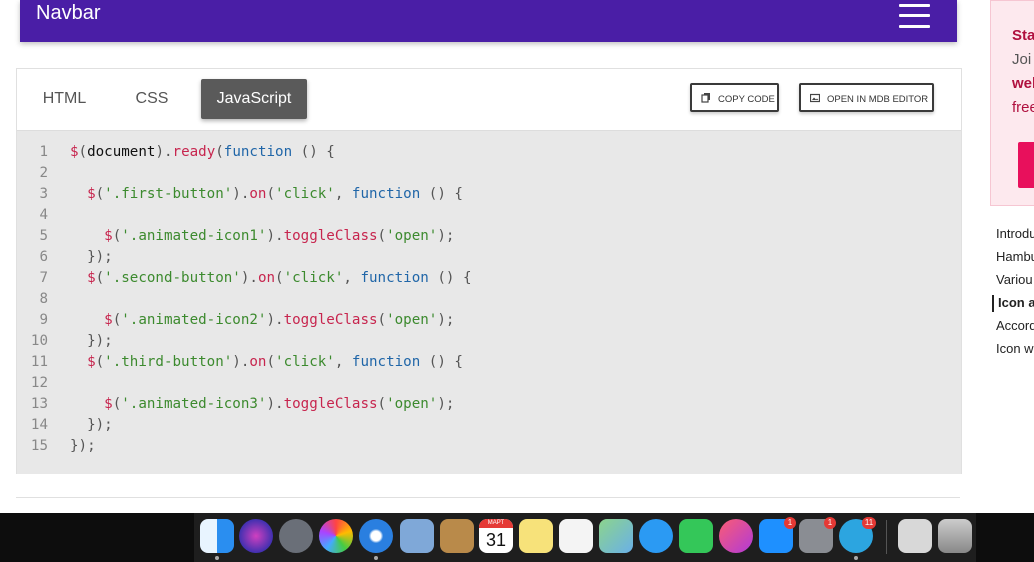  What do you see at coordinates (64, 99) in the screenshot?
I see `tab-html: HTML` at bounding box center [64, 99].